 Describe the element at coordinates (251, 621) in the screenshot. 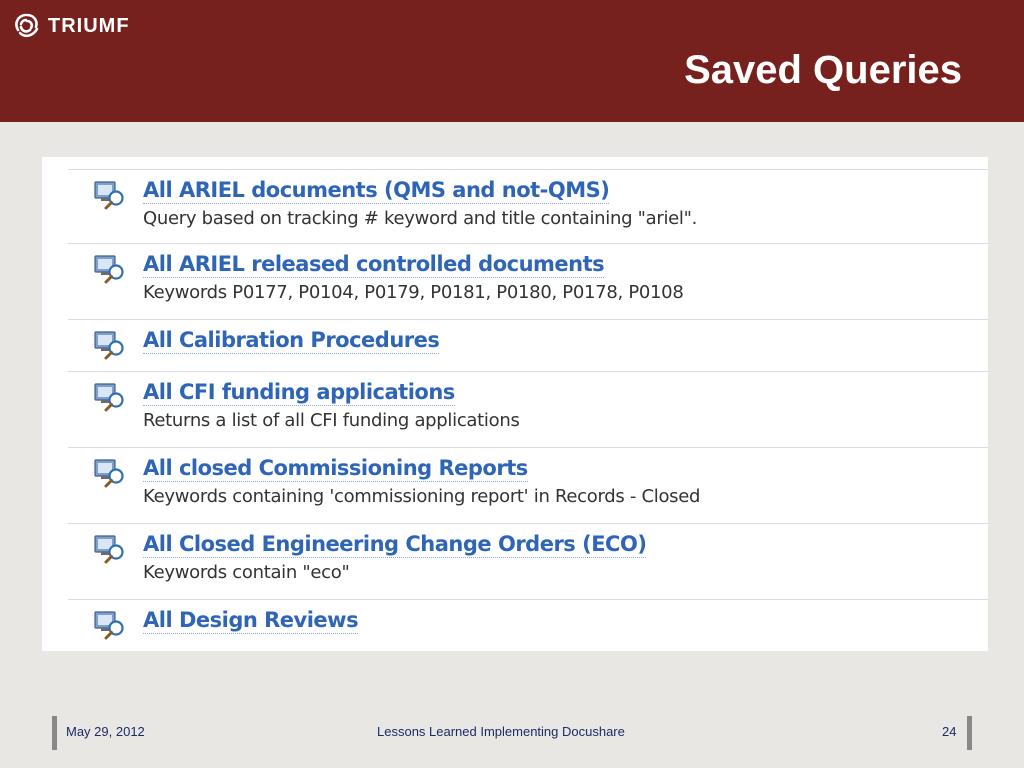

I see `query-title-link: All Design Reviews` at that location.